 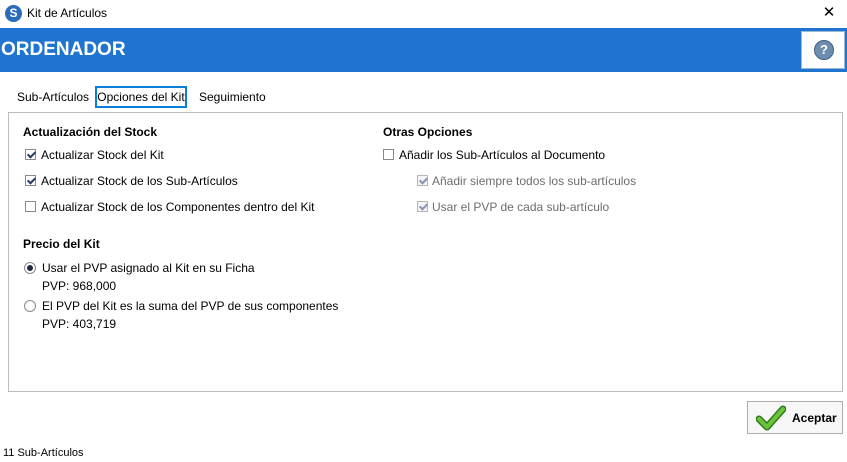 What do you see at coordinates (502, 155) in the screenshot?
I see `option-label: Añadir los Sub-Artículos al Documento` at bounding box center [502, 155].